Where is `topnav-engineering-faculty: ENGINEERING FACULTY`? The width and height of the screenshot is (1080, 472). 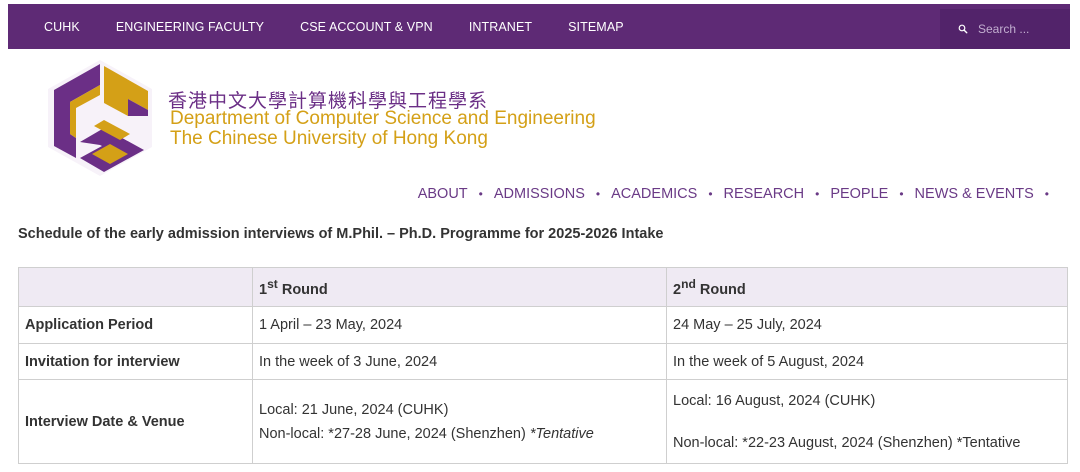 topnav-engineering-faculty: ENGINEERING FACULTY is located at coordinates (190, 27).